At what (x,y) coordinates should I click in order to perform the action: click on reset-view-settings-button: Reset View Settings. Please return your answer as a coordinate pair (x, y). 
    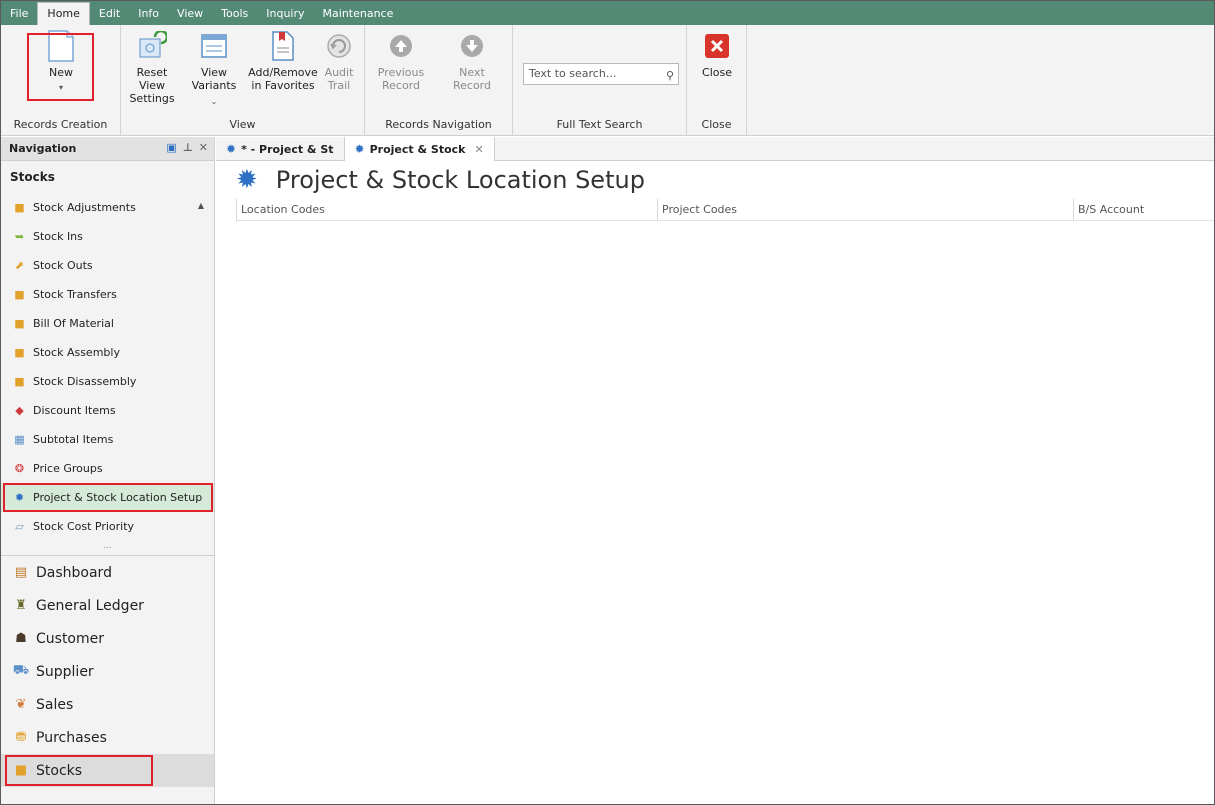
    Looking at the image, I should click on (152, 67).